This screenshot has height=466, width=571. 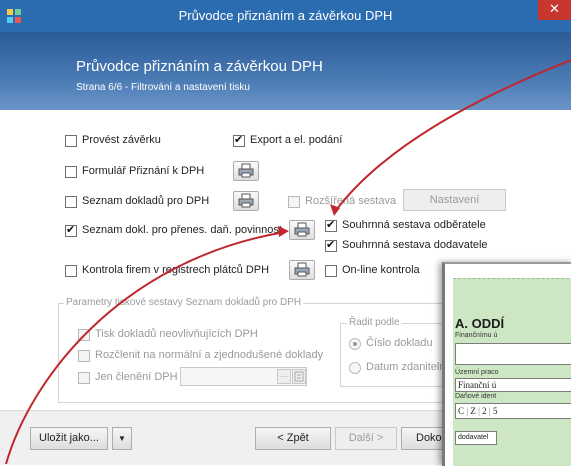 What do you see at coordinates (452, 136) in the screenshot?
I see `arrow-to-souhrnna` at bounding box center [452, 136].